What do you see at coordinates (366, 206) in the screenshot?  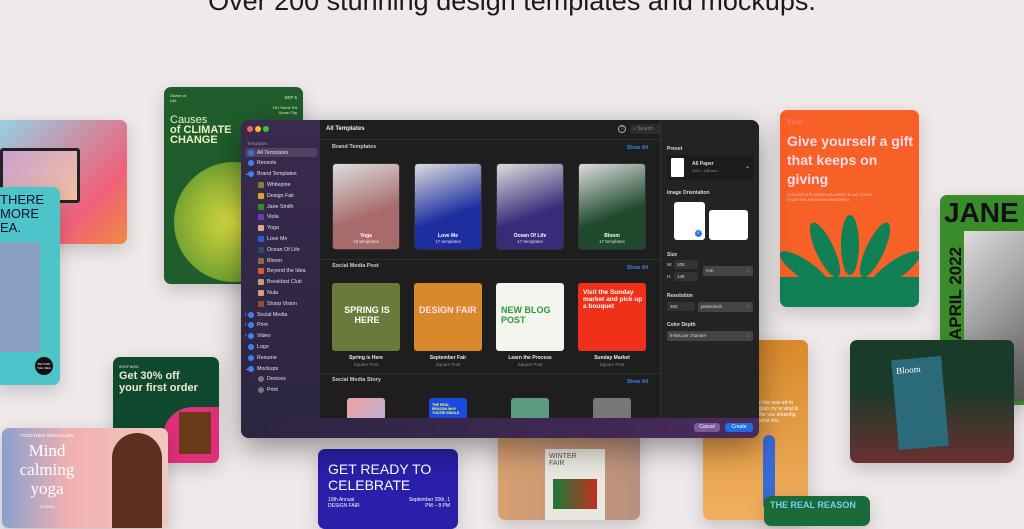 I see `brand-template-card: Yoga 18 templates` at bounding box center [366, 206].